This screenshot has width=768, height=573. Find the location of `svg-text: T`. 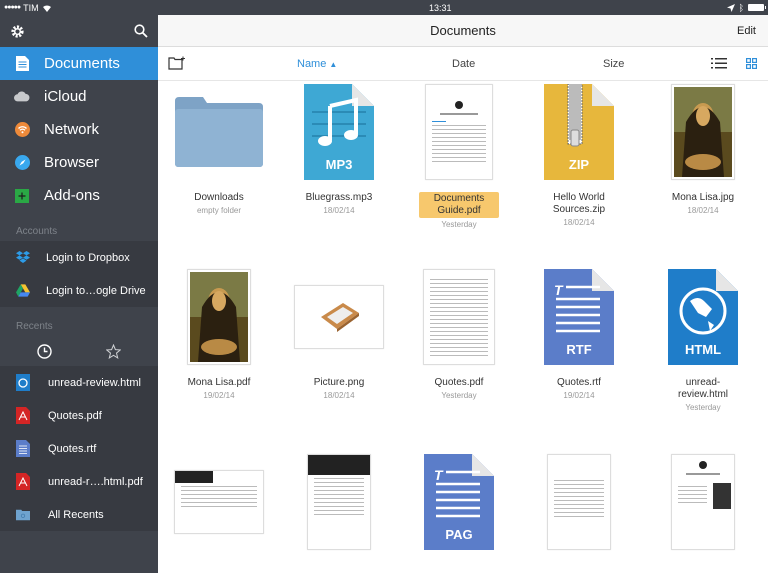

svg-text: T is located at coordinates (559, 290).